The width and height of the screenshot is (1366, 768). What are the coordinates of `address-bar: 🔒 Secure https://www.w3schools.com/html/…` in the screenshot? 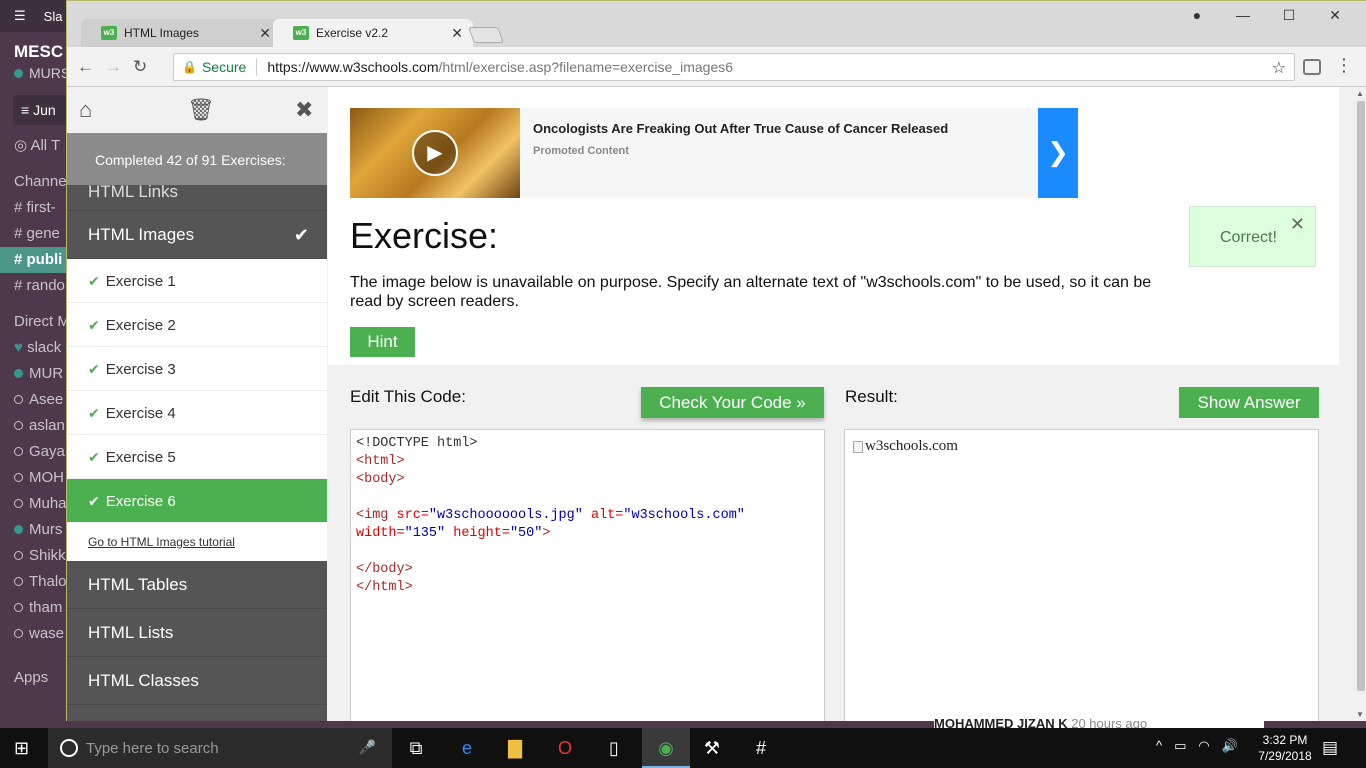 It's located at (734, 67).